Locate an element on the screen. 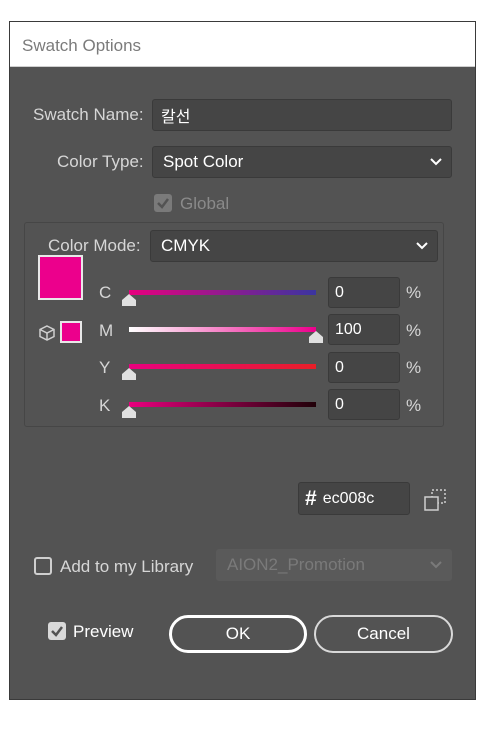  color-mode-label: Color Mode: is located at coordinates (94, 245).